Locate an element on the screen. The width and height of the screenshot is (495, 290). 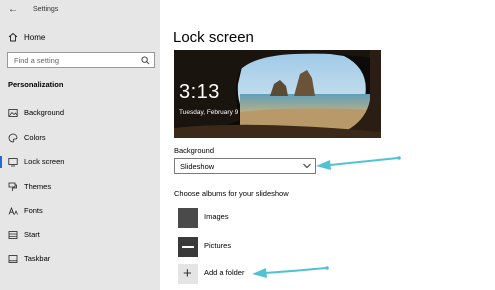
sidebar-item-label: Themes is located at coordinates (38, 186).